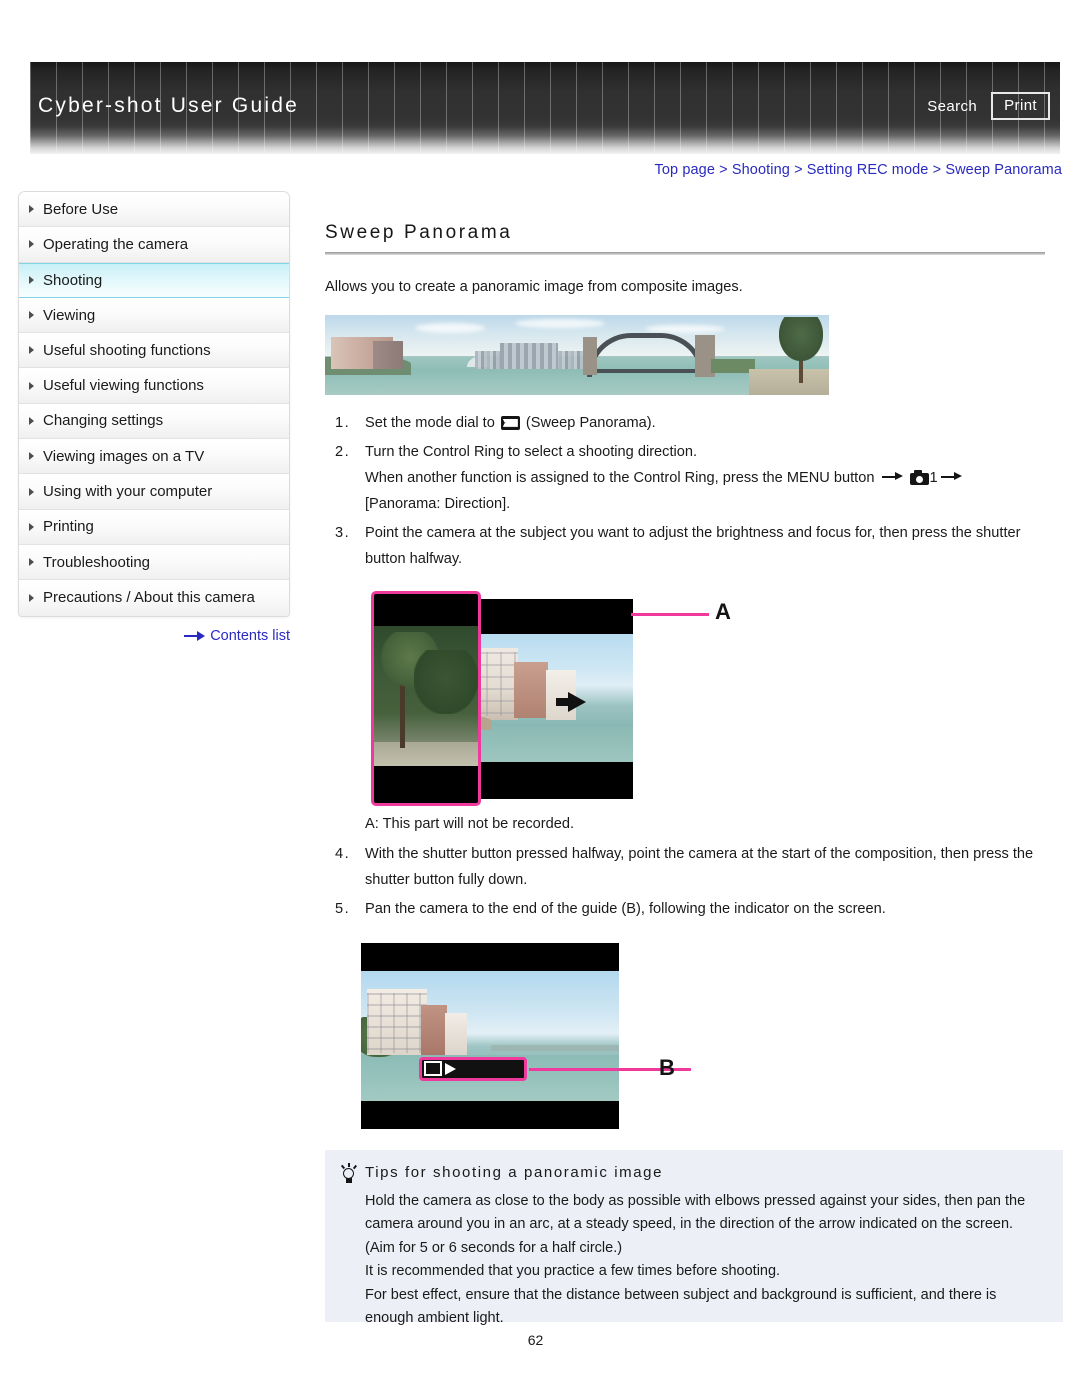  What do you see at coordinates (128, 492) in the screenshot?
I see `sidebar-item-label: Using with your computer` at bounding box center [128, 492].